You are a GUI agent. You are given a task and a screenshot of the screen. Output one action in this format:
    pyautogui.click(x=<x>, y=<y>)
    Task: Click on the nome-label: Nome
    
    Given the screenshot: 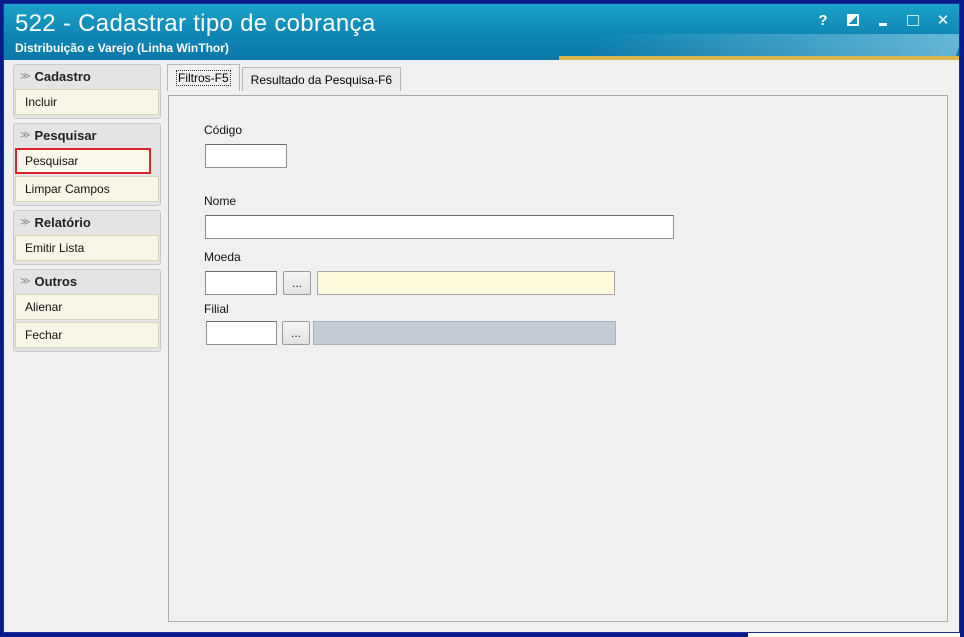 What is the action you would take?
    pyautogui.click(x=220, y=201)
    